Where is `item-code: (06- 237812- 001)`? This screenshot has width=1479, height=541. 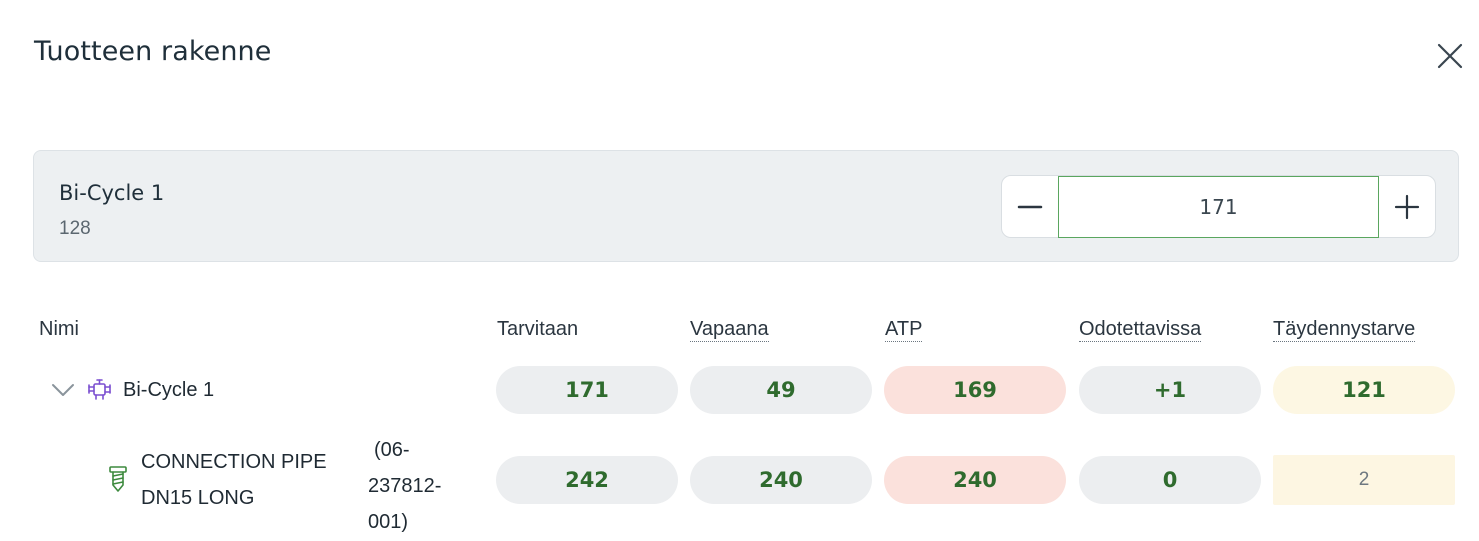 item-code: (06- 237812- 001) is located at coordinates (413, 486).